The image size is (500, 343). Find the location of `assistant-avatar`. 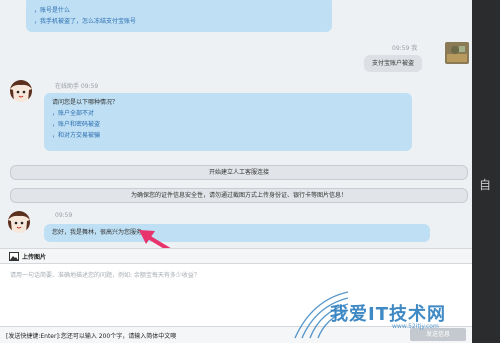

assistant-avatar is located at coordinates (21, 91).